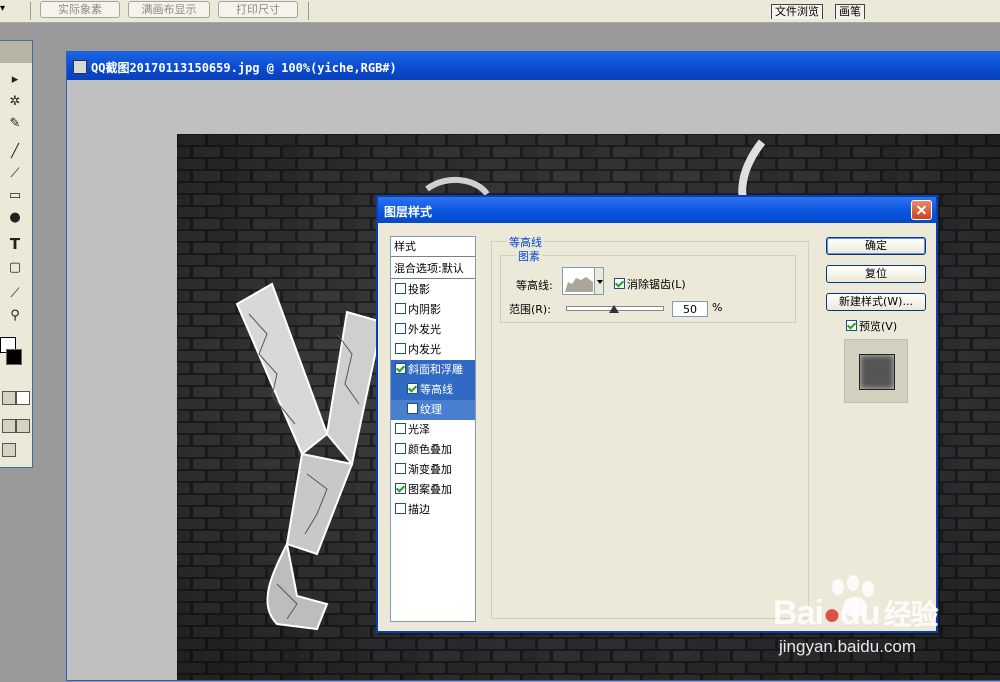 This screenshot has height=682, width=1000. I want to click on style-item-inner-glow: 内发光, so click(433, 350).